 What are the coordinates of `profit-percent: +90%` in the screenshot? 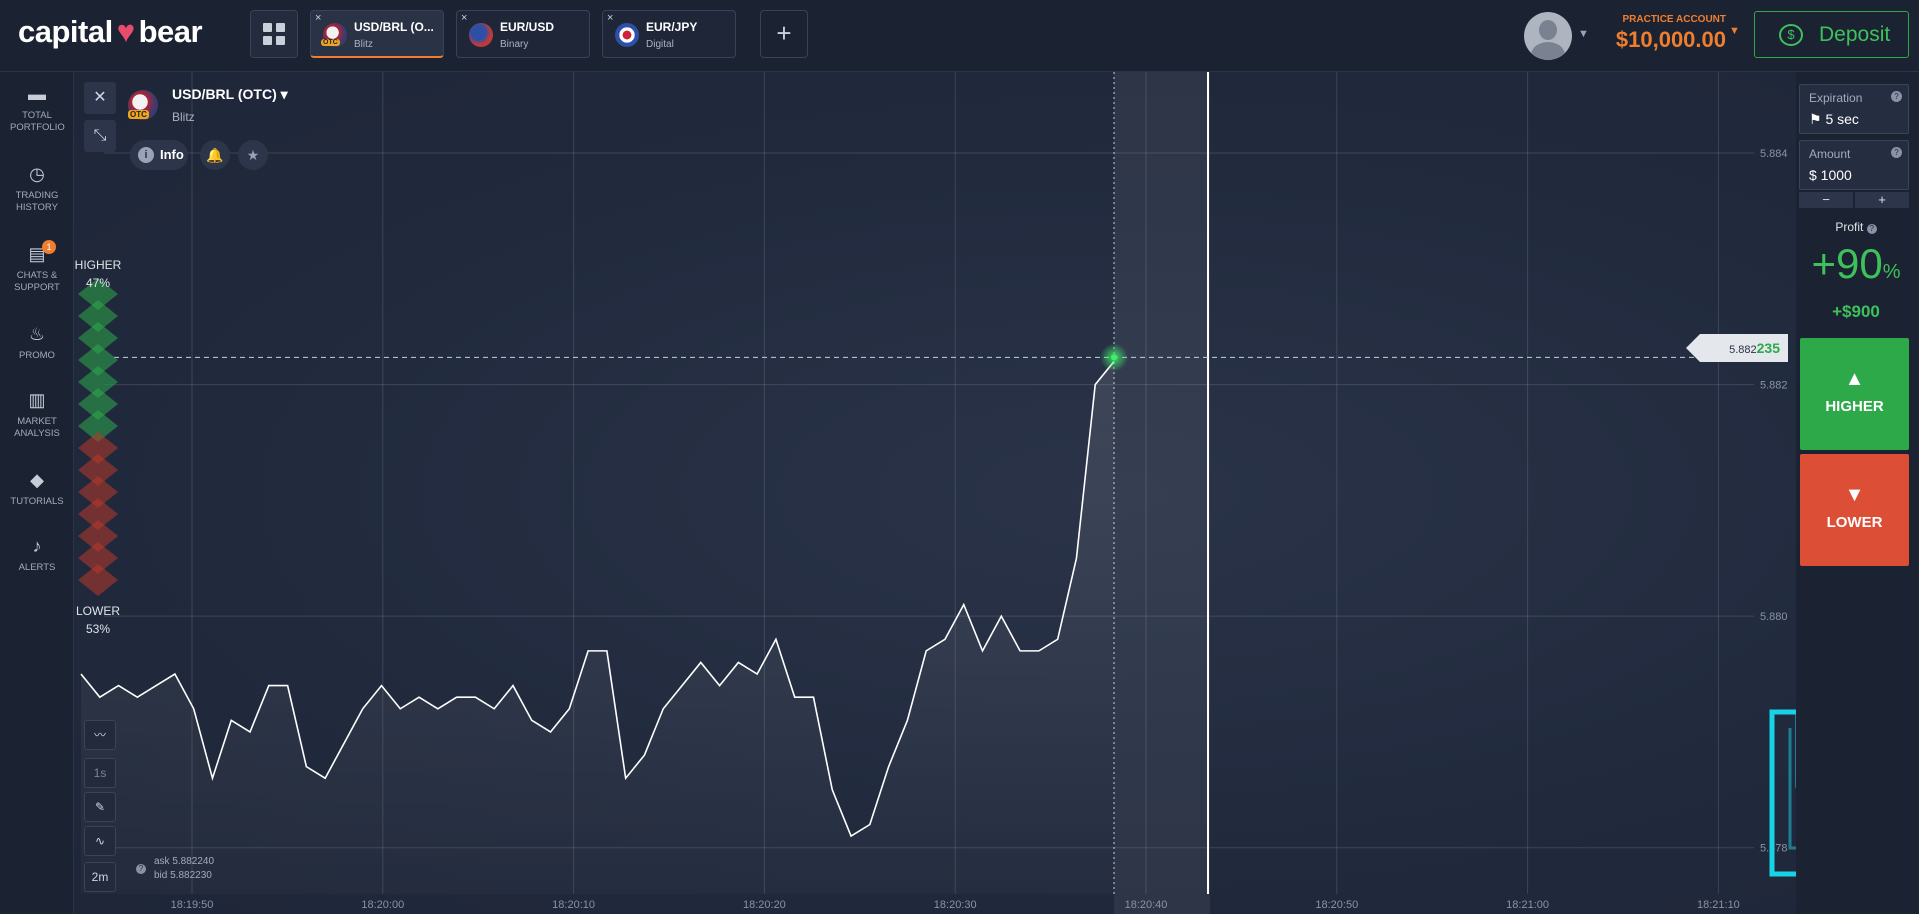 It's located at (1856, 264).